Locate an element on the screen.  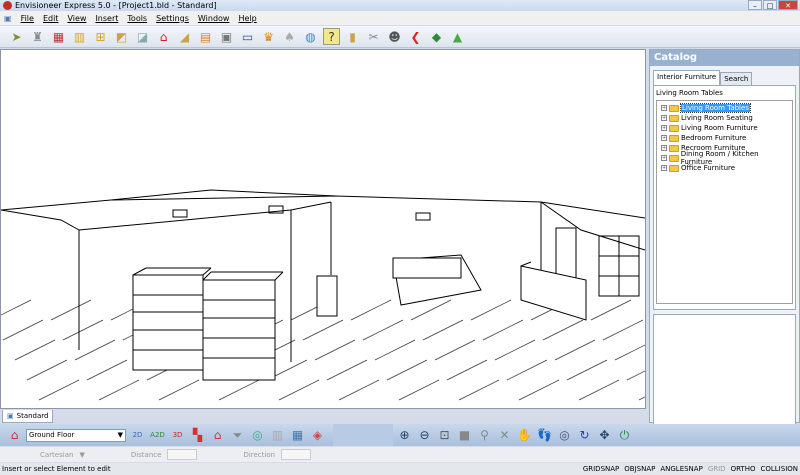
electronics-icon: ▭ is located at coordinates (247, 36).